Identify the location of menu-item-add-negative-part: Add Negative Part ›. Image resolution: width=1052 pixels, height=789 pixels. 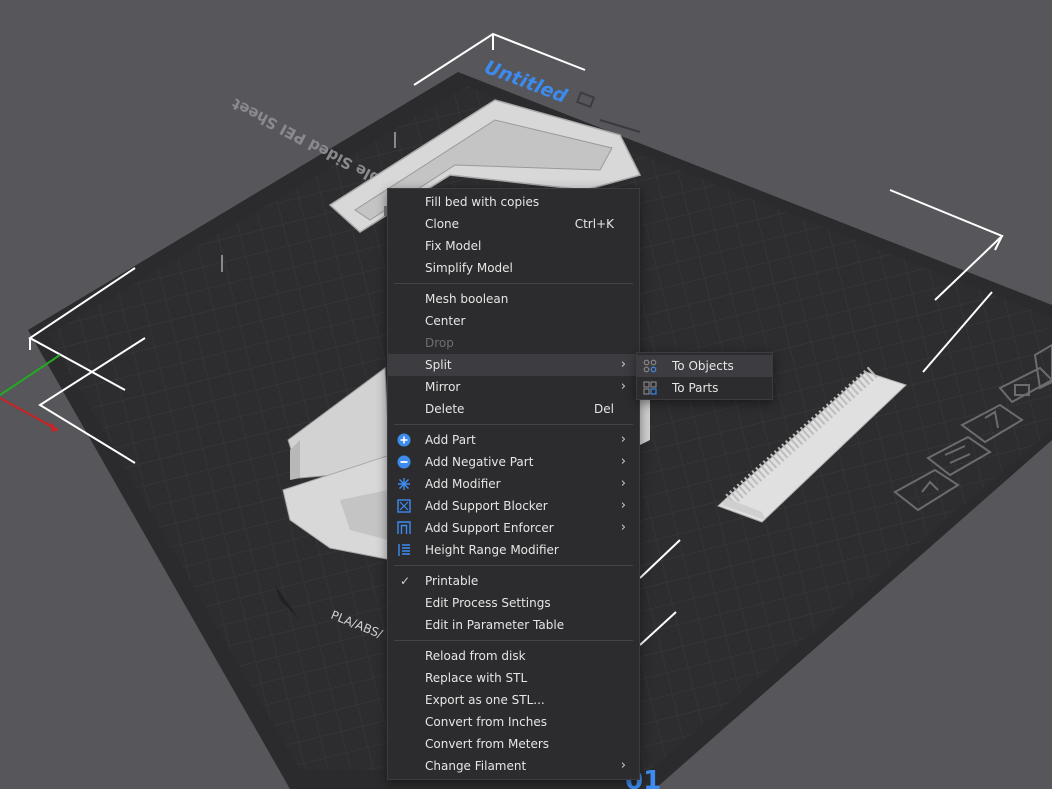
(513, 462).